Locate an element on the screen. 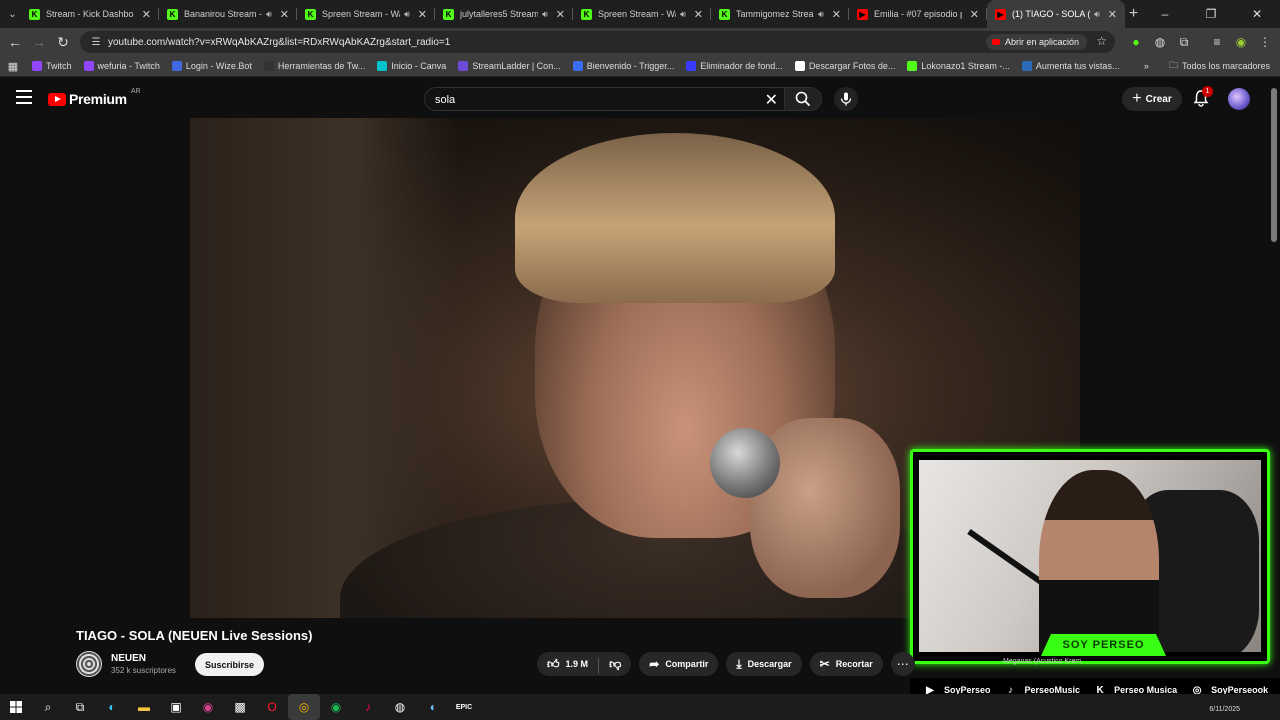 This screenshot has height=720, width=1280. bookmark-item: Login - Wize.Bot is located at coordinates (212, 66).